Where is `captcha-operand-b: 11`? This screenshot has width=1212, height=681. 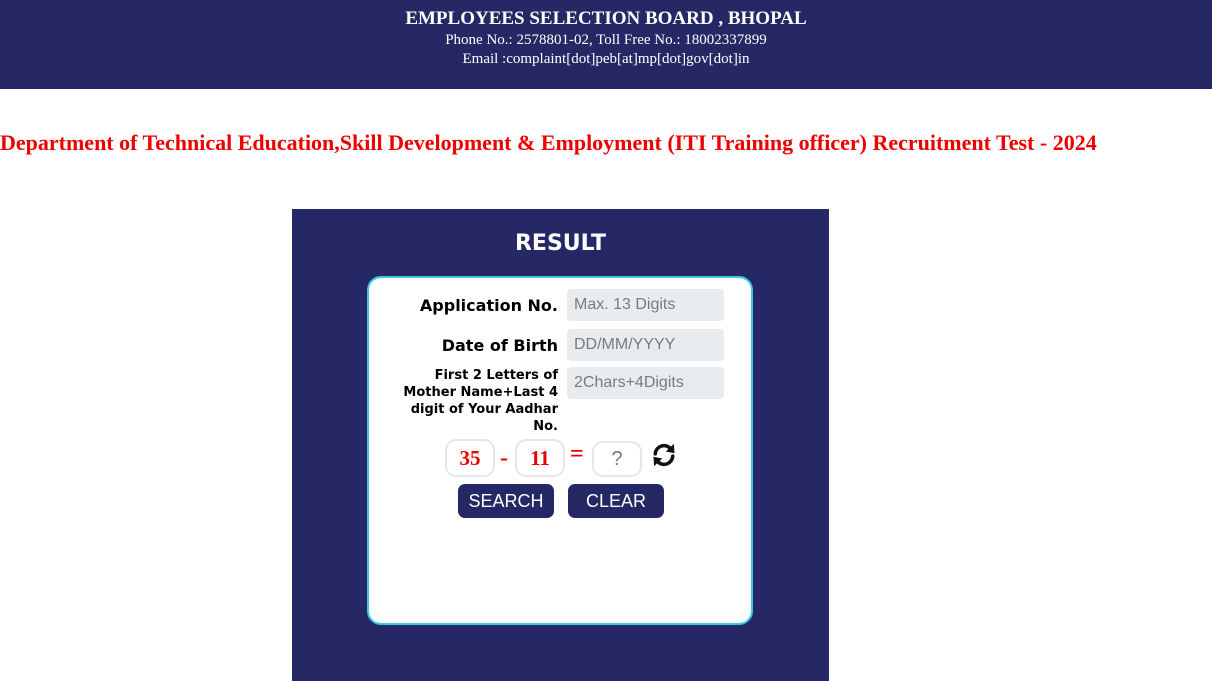
captcha-operand-b: 11 is located at coordinates (540, 458).